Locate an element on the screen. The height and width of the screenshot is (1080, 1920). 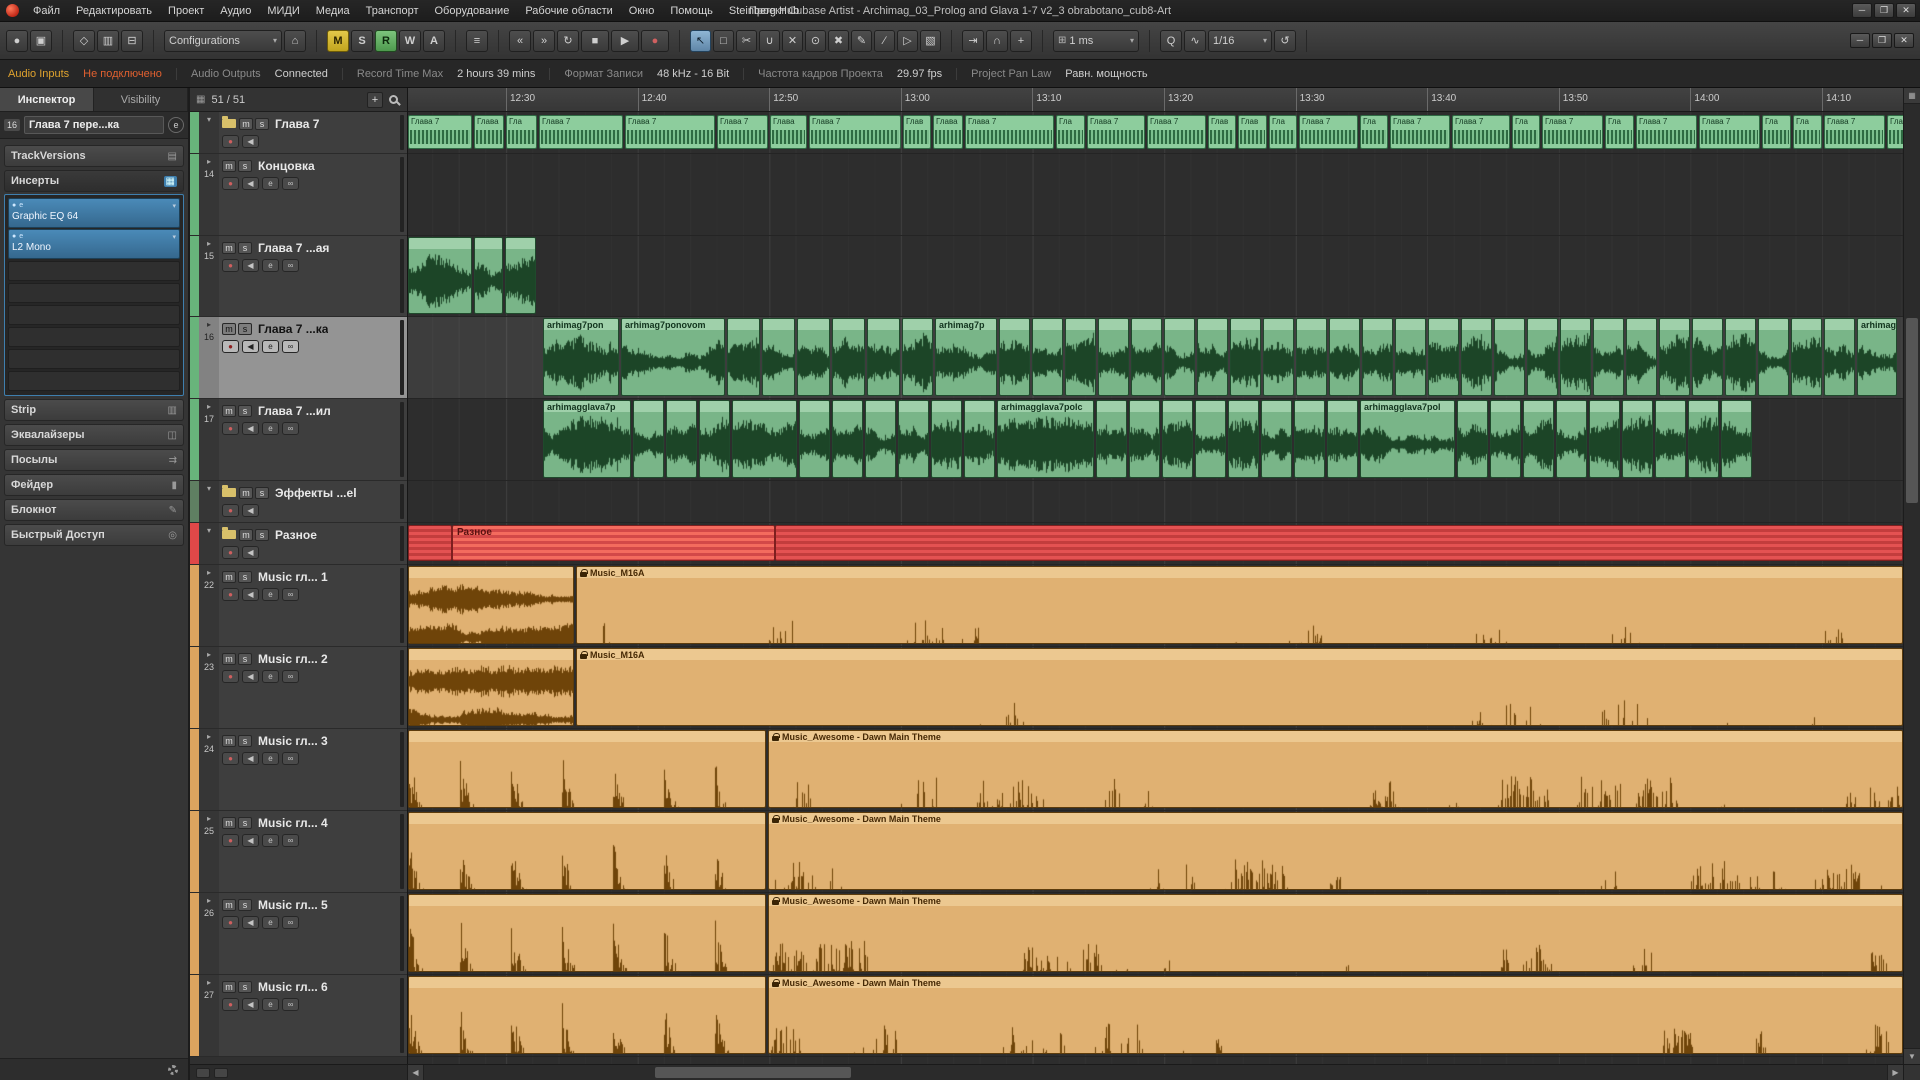
grid-type-dropdown: ⊞ 1 ms ▾ is located at coordinates (1096, 40).